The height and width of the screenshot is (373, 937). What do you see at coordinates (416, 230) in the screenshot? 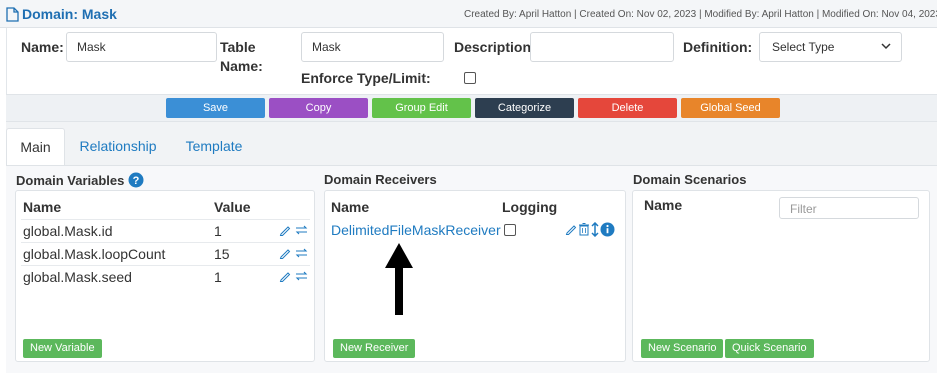
I see `receiver-name-link: DelimitedFileMaskReceiver` at bounding box center [416, 230].